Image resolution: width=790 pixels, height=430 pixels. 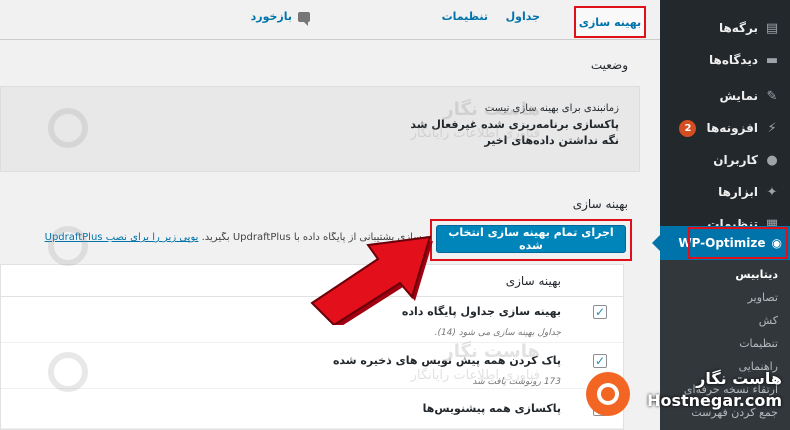 What do you see at coordinates (330, 20) in the screenshot?
I see `tab-bar: بهینه سازی جداول تنظیمات بازخورد` at bounding box center [330, 20].